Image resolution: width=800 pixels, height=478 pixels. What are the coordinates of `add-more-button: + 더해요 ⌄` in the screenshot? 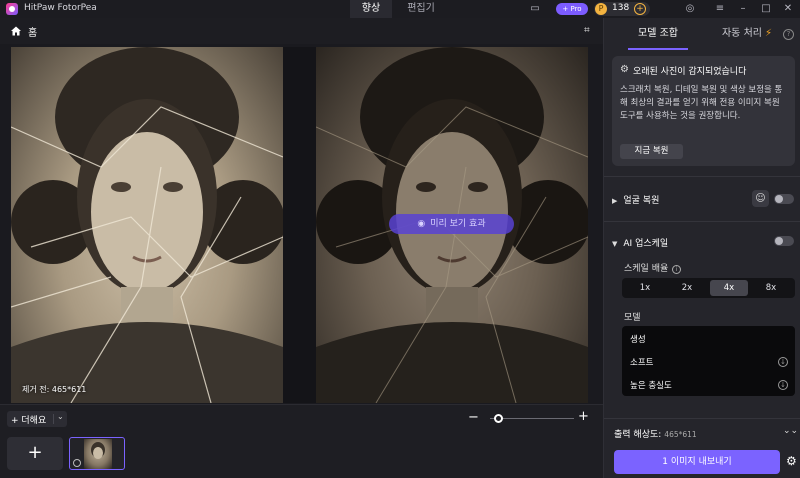 It's located at (37, 419).